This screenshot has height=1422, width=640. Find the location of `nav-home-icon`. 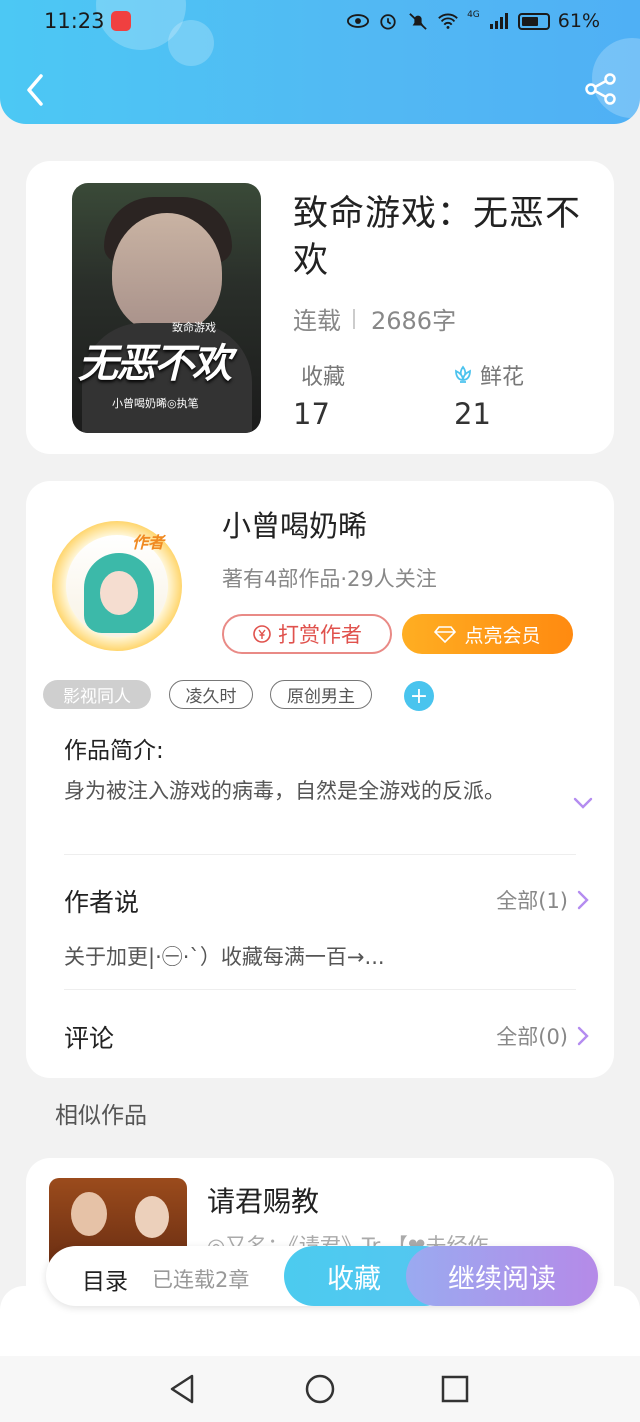

nav-home-icon is located at coordinates (320, 1389).